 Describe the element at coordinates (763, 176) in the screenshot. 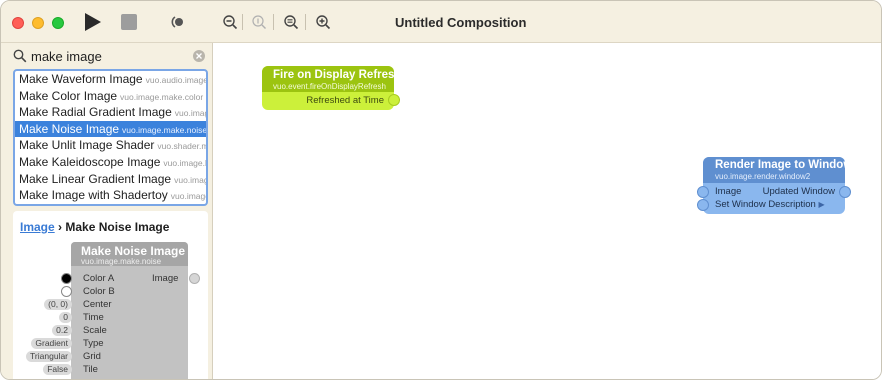

I see `node-class: vuo.image.render.window2` at that location.